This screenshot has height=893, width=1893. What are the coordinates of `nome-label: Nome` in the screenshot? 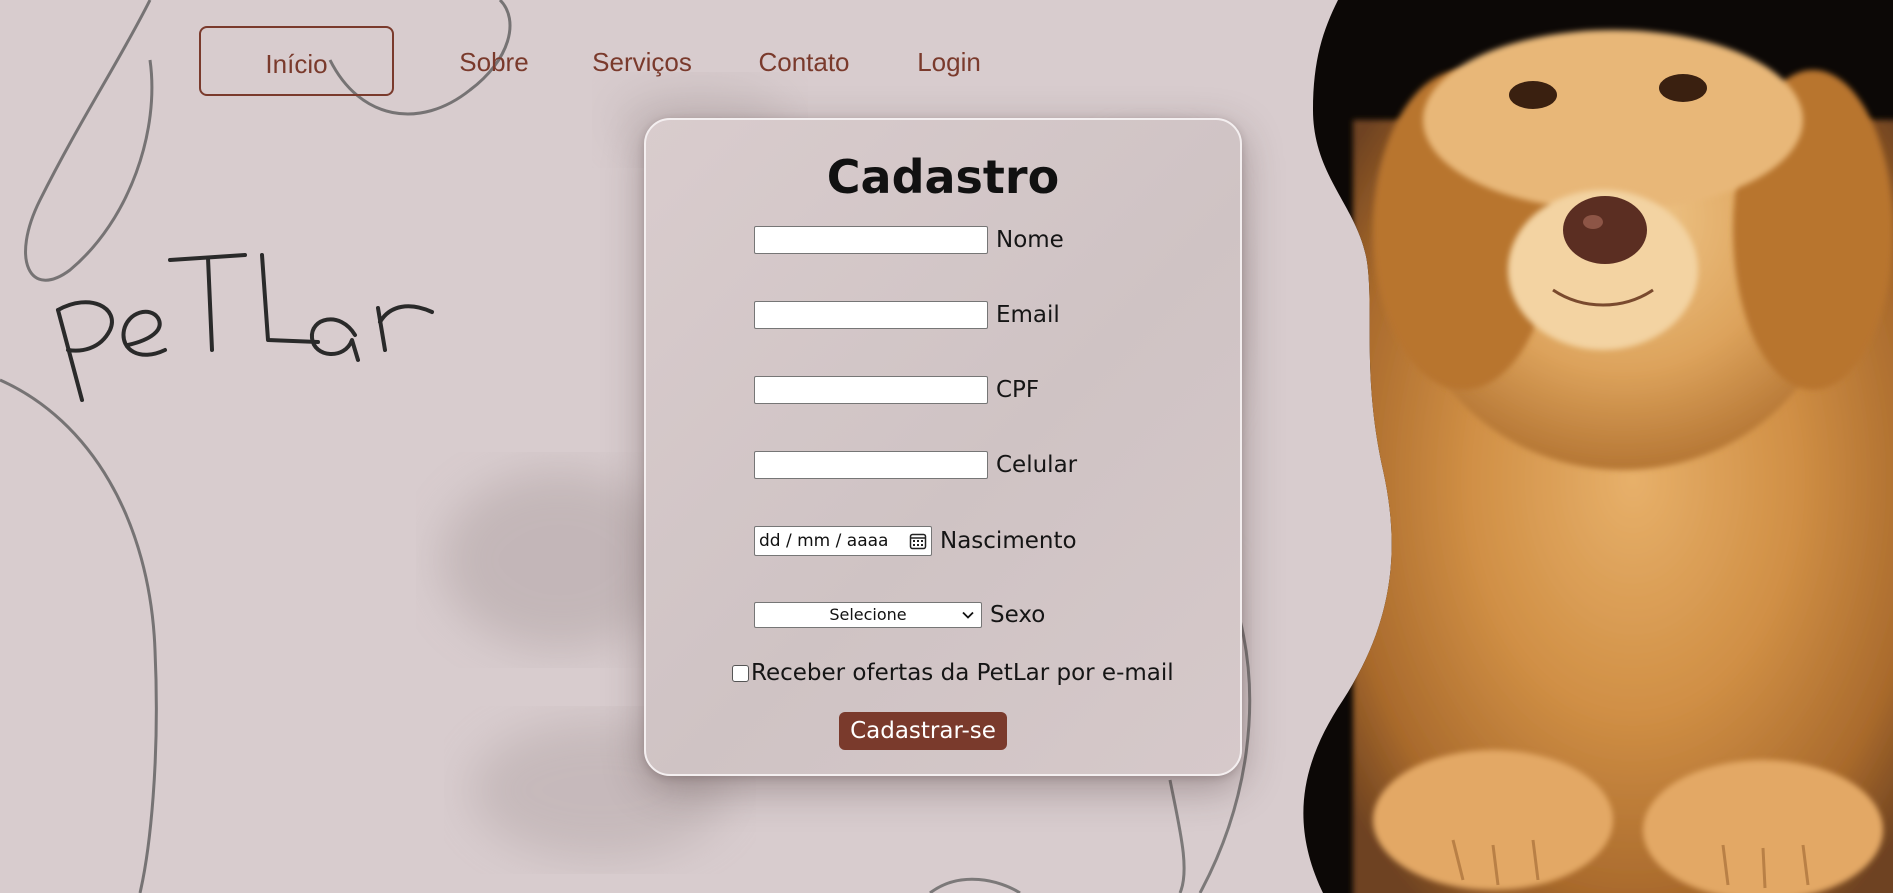 It's located at (1030, 240).